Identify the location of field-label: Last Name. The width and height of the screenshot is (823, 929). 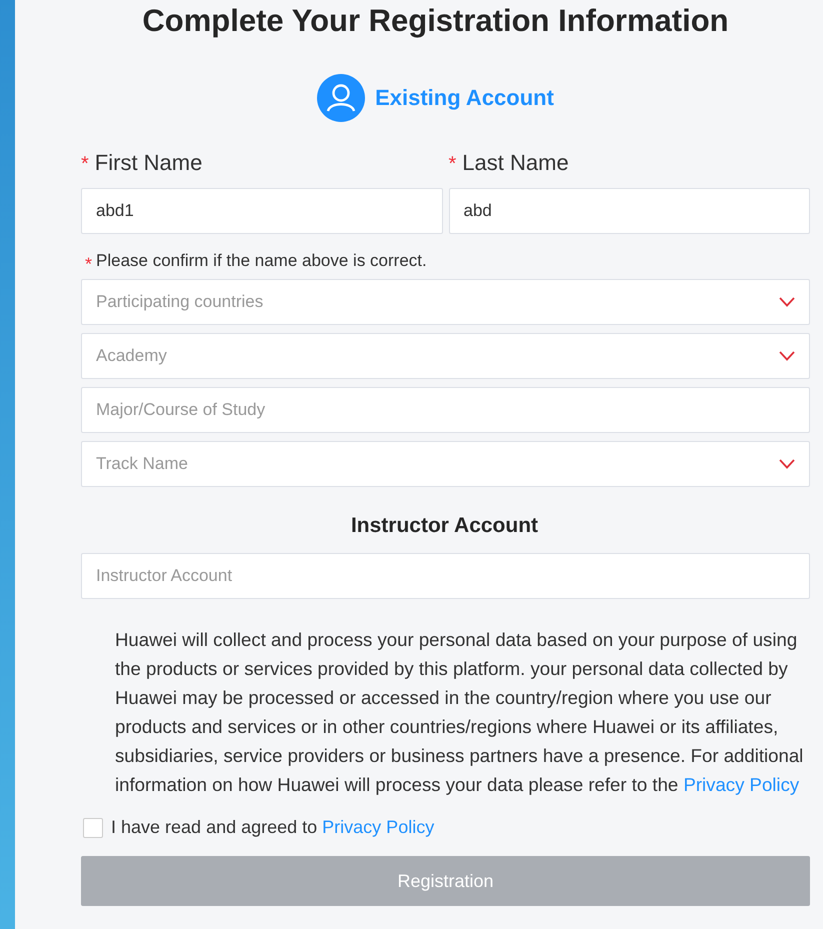
(515, 163).